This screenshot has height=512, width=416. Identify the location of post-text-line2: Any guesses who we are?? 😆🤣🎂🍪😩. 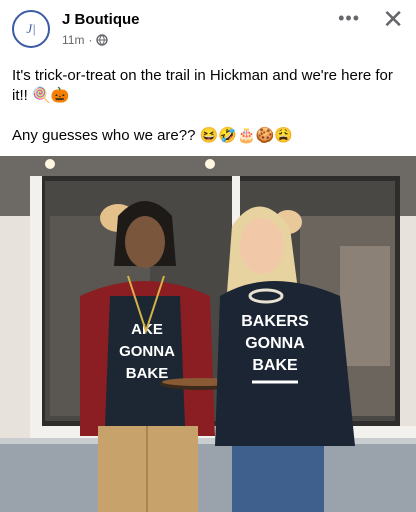
(152, 135).